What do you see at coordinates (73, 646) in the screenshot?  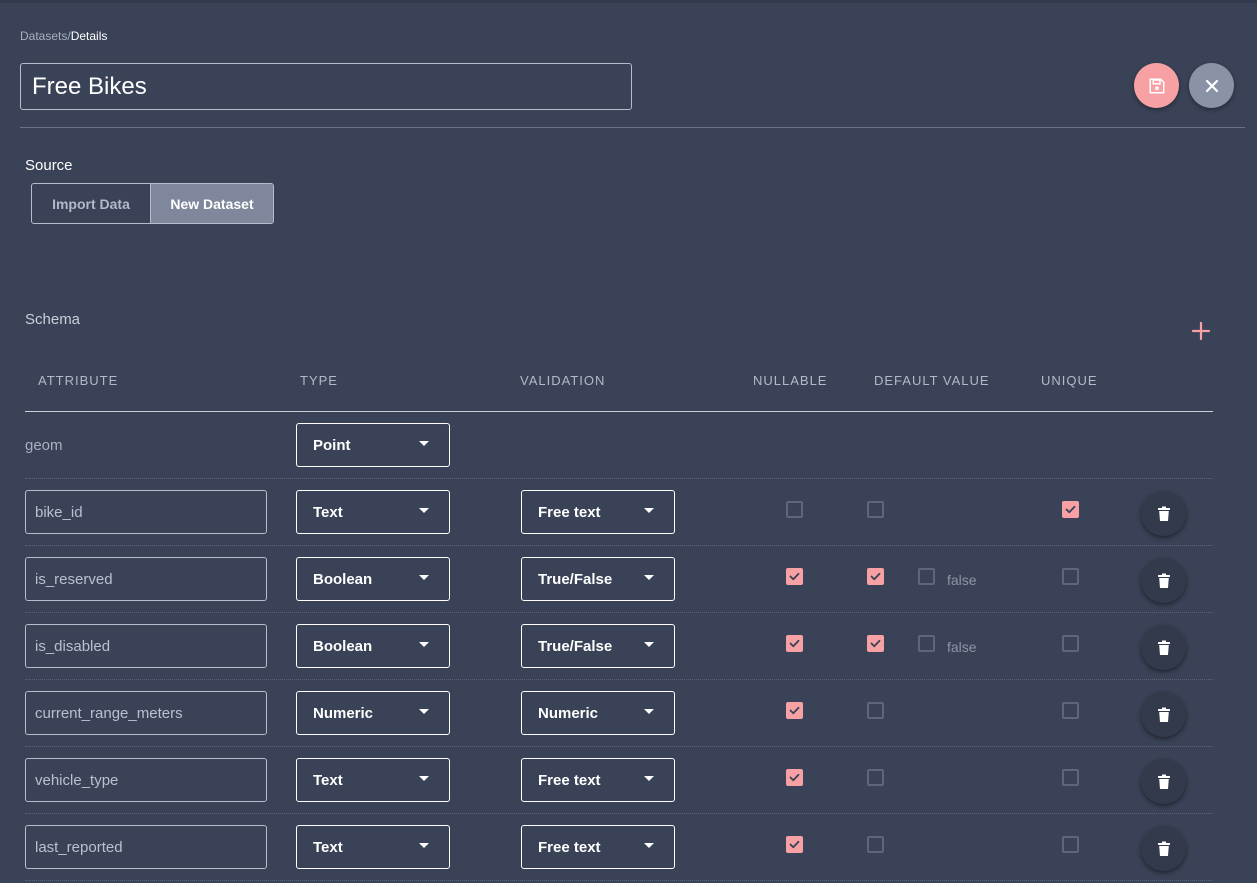 I see `attribute-name-value: is_disabled` at bounding box center [73, 646].